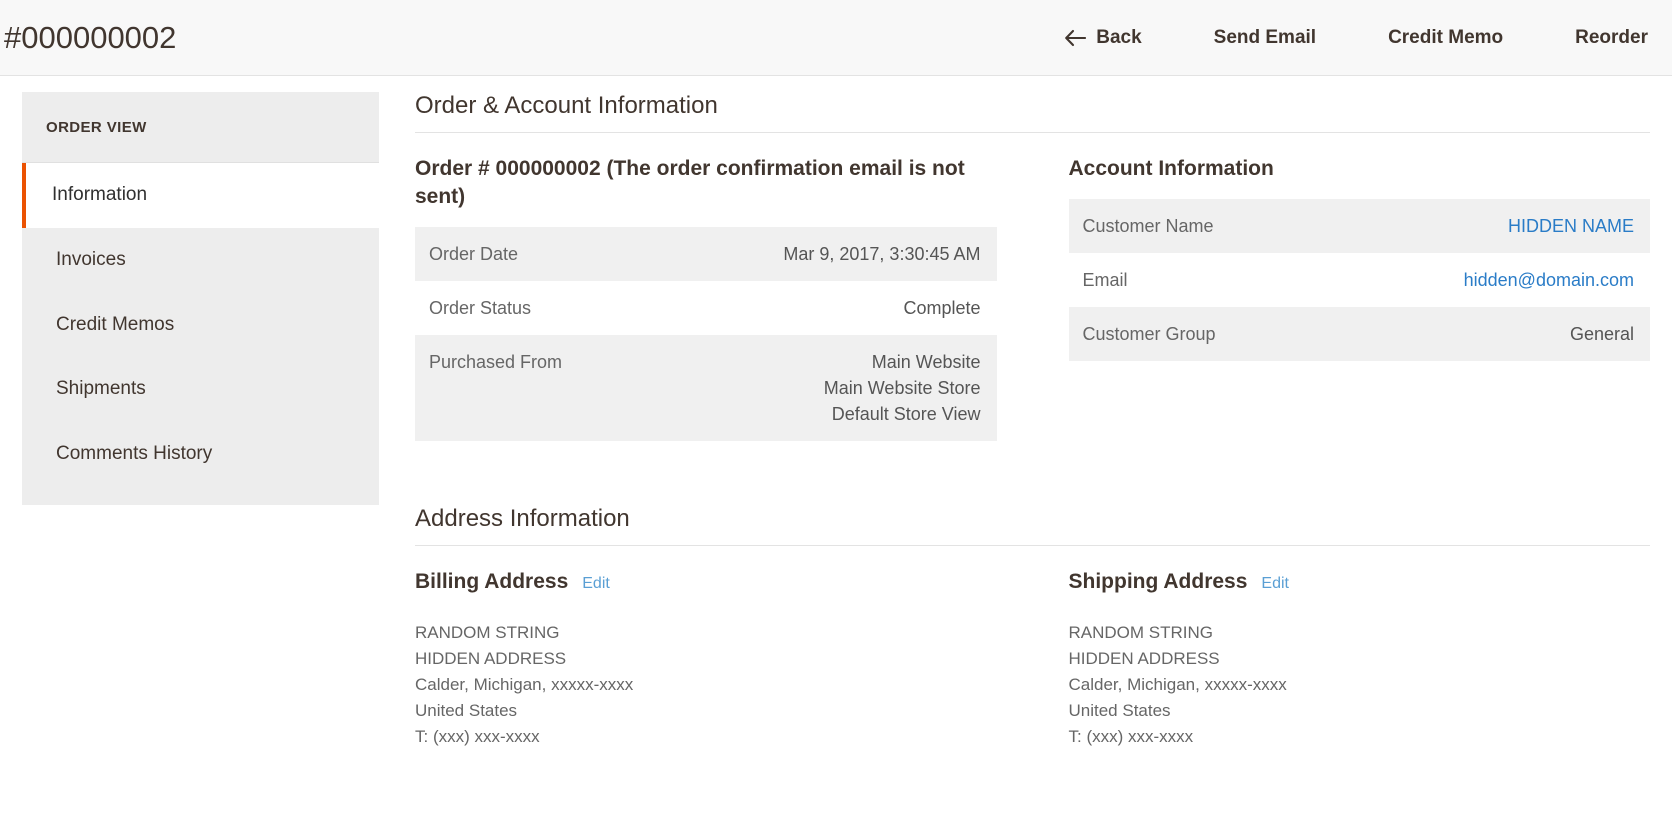 This screenshot has width=1672, height=815. I want to click on account-information-heading: Account Information, so click(1171, 168).